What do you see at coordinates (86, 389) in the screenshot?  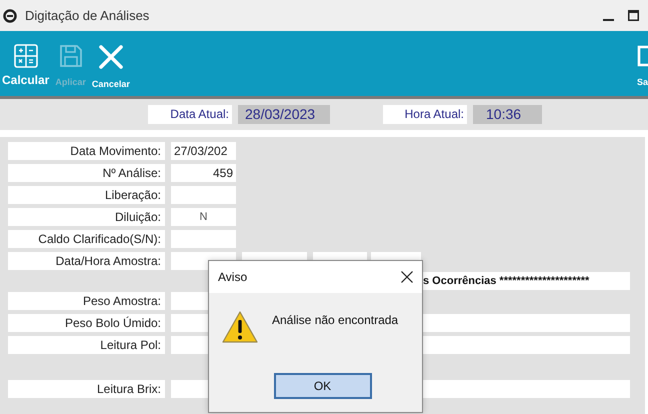 I see `field-label: Leitura Brix:` at bounding box center [86, 389].